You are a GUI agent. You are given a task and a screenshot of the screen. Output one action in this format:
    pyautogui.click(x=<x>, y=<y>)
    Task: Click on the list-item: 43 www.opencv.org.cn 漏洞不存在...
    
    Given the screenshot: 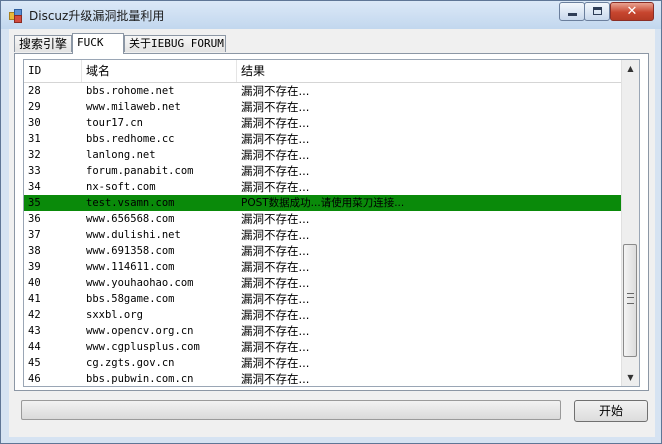 What is the action you would take?
    pyautogui.click(x=324, y=331)
    